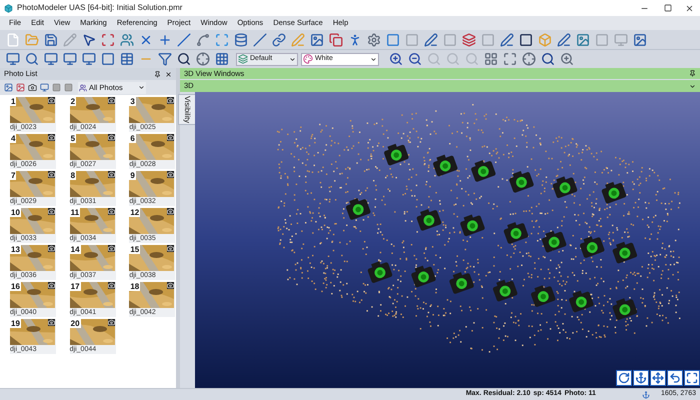  What do you see at coordinates (132, 101) in the screenshot?
I see `photo-number: 3` at bounding box center [132, 101].